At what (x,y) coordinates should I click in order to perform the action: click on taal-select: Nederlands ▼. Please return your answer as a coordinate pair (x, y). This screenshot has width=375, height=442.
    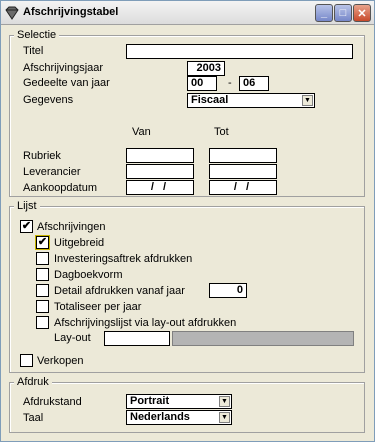
    Looking at the image, I should click on (179, 417).